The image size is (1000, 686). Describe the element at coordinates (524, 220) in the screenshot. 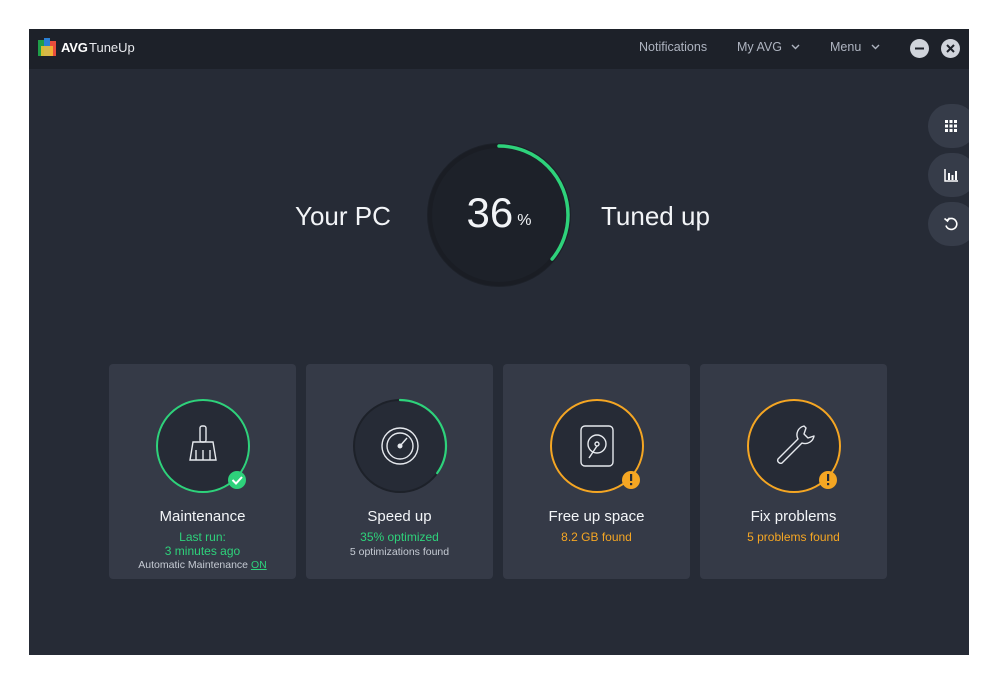

I see `tuneup-unit: %` at that location.